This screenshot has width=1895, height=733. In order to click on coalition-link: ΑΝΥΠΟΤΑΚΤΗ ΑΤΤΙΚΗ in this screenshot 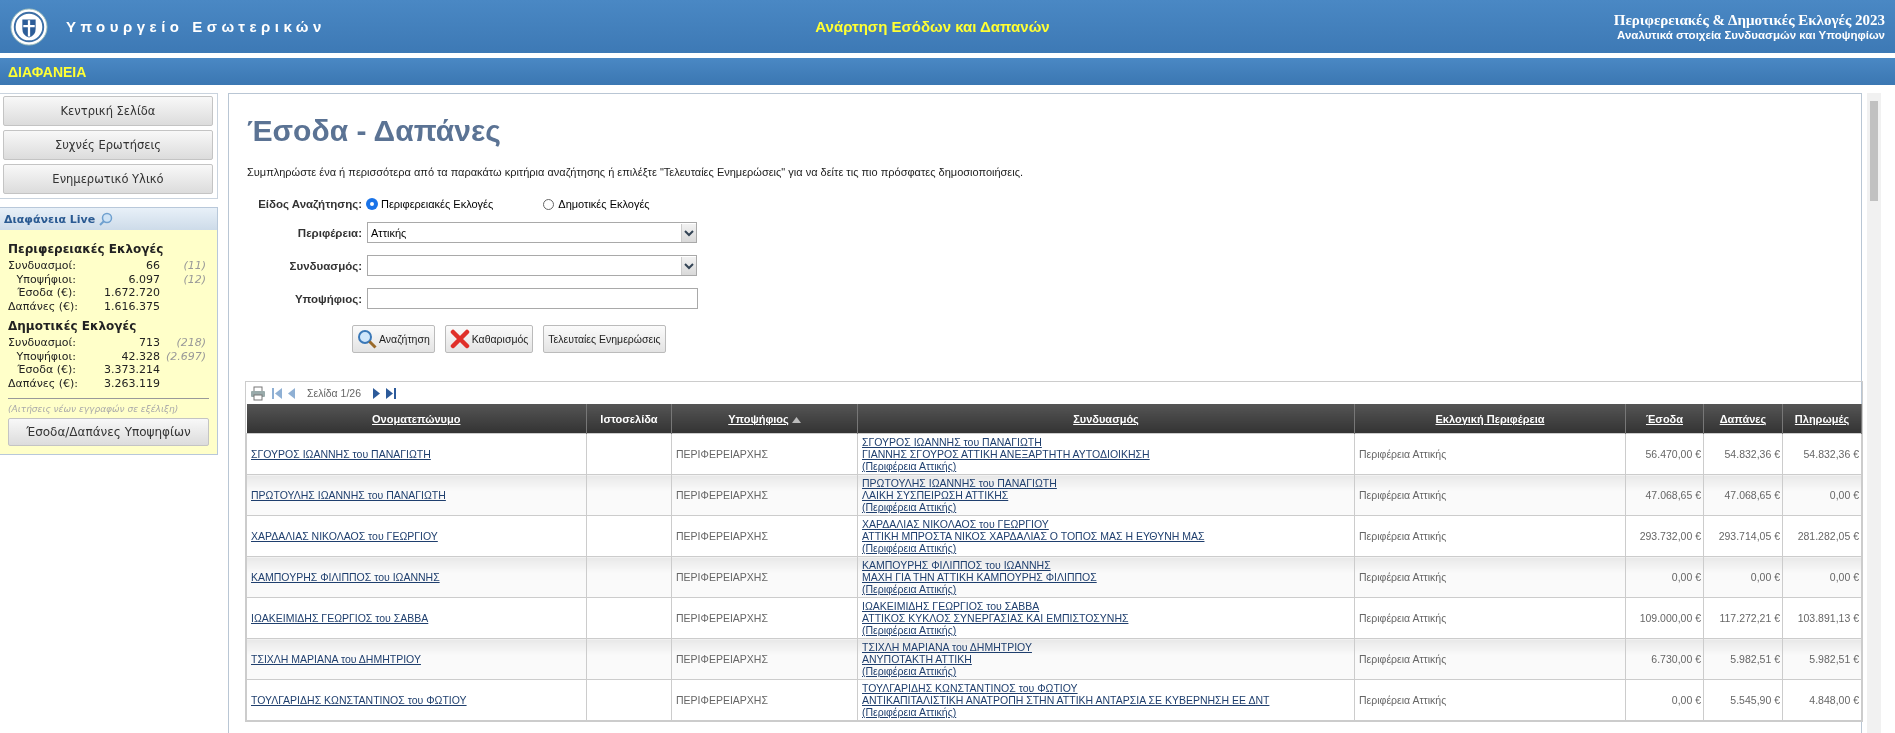, I will do `click(1106, 659)`.